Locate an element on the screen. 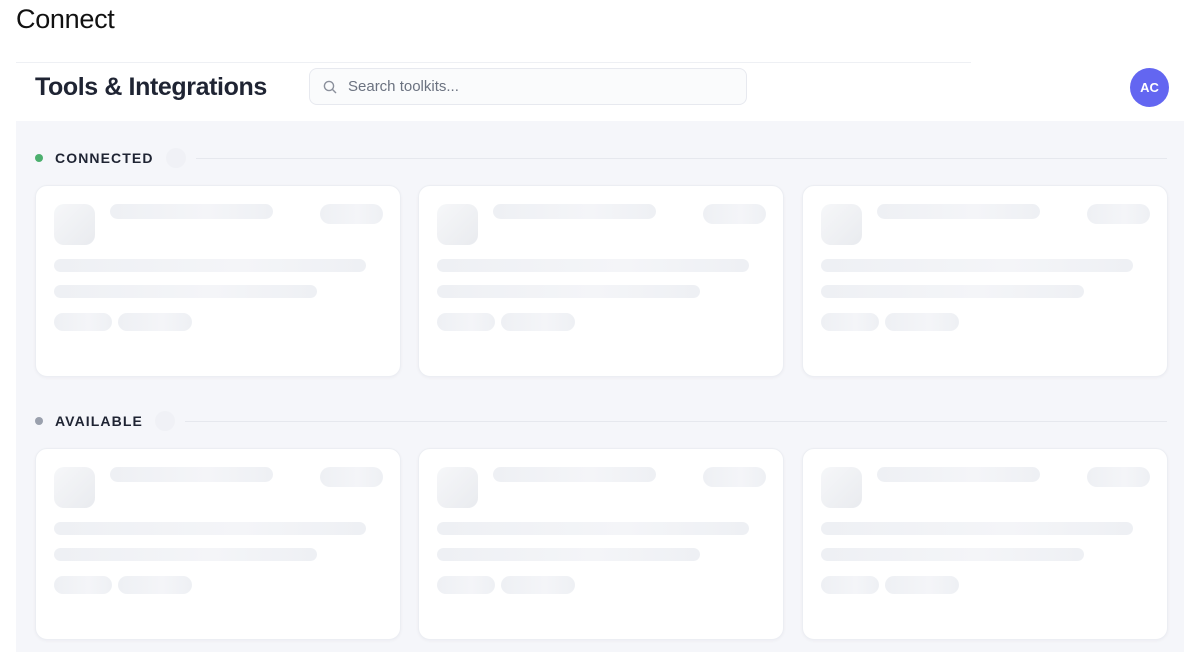 This screenshot has height=652, width=1202. section-header-available: AVAILABLE is located at coordinates (601, 421).